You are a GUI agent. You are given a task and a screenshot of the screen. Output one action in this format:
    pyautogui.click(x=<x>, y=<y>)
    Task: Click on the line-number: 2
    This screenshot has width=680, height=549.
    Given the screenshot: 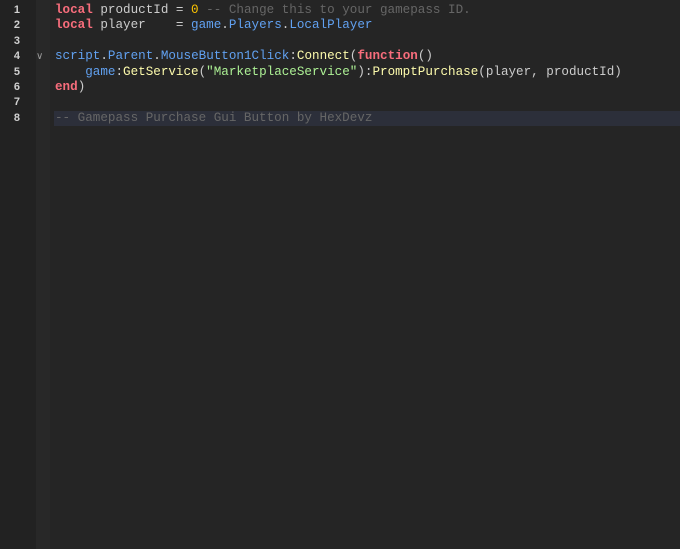 What is the action you would take?
    pyautogui.click(x=16, y=25)
    